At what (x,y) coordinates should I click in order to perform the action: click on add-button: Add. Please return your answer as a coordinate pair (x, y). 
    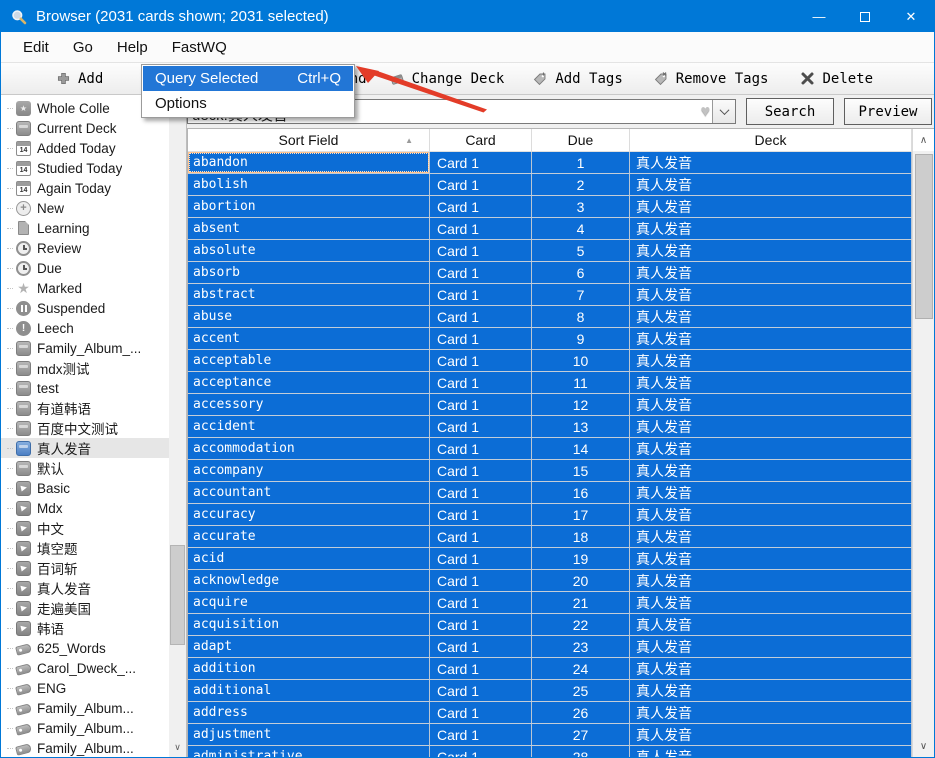
    Looking at the image, I should click on (79, 79).